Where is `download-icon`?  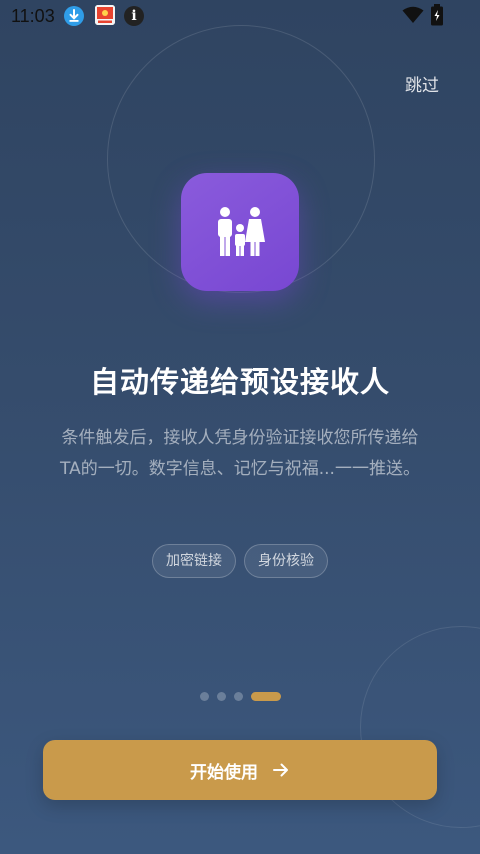 download-icon is located at coordinates (74, 16).